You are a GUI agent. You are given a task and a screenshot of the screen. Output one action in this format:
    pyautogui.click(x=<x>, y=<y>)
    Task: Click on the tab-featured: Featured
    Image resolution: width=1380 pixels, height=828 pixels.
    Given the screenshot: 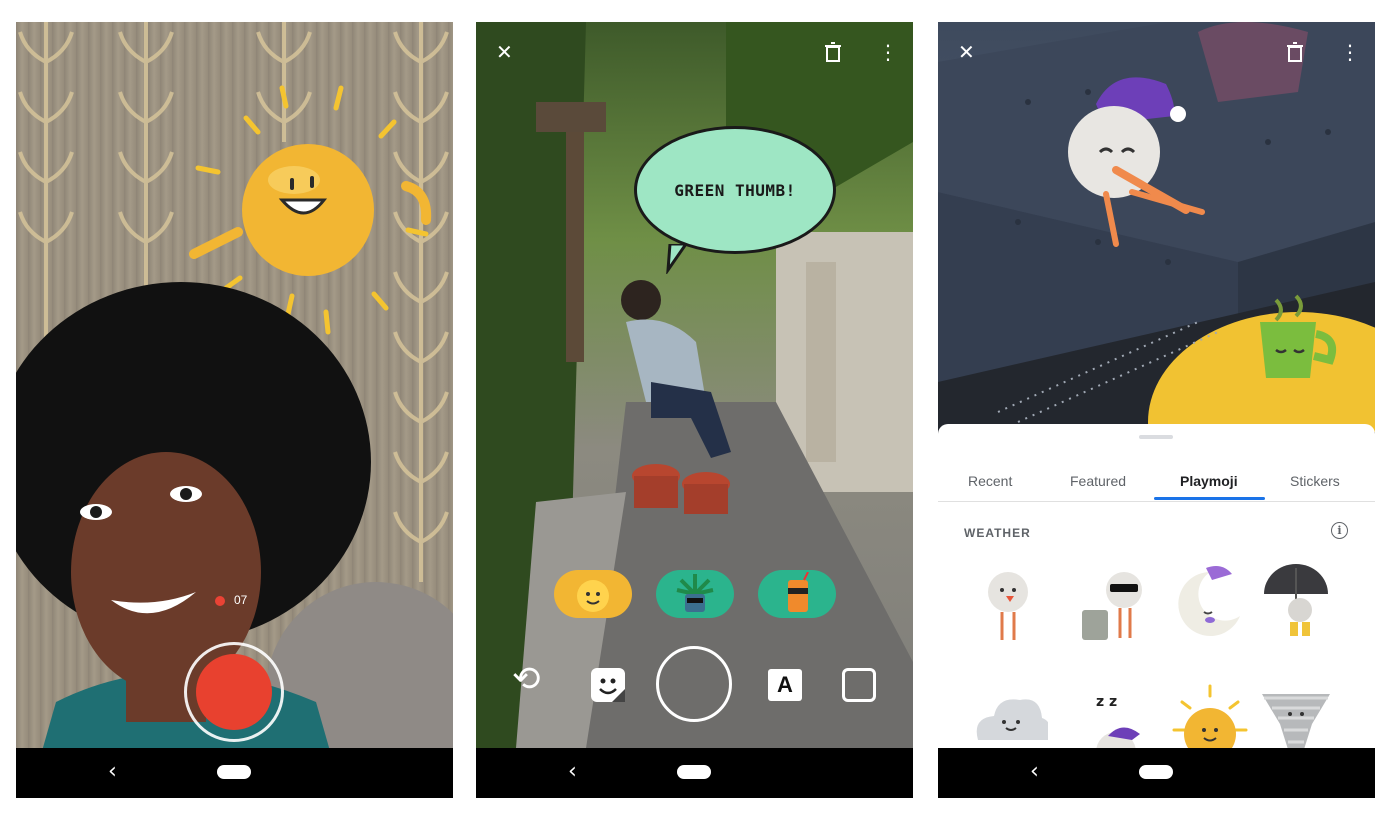 What is the action you would take?
    pyautogui.click(x=1098, y=481)
    